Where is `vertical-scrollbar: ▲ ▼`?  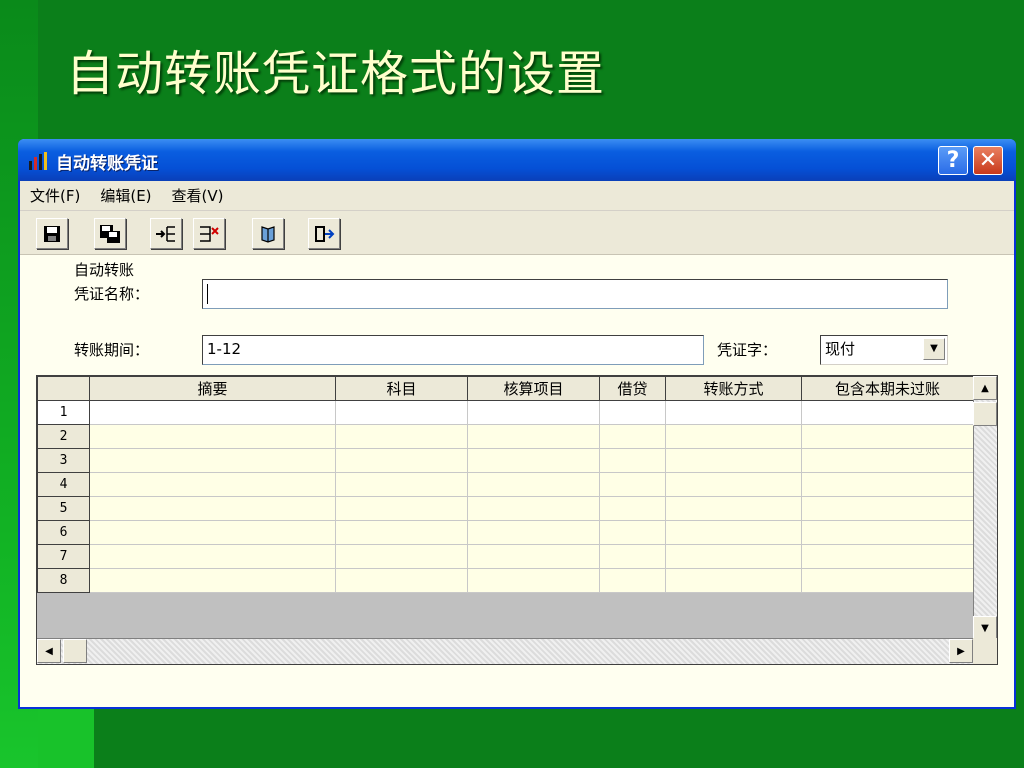 vertical-scrollbar: ▲ ▼ is located at coordinates (985, 508).